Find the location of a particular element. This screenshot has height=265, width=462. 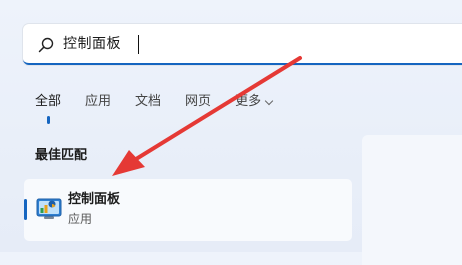

result-subtitle: 应用 is located at coordinates (80, 219).